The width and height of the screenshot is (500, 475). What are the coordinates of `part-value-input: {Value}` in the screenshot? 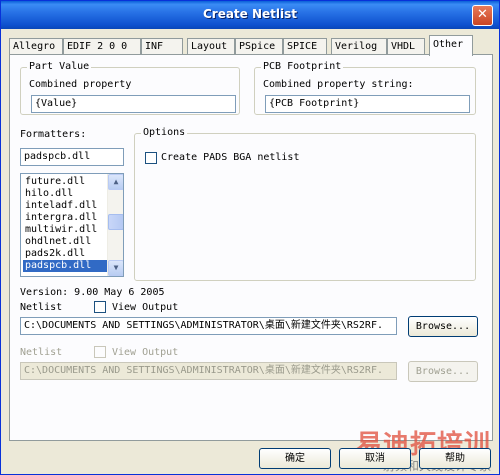 It's located at (133, 104).